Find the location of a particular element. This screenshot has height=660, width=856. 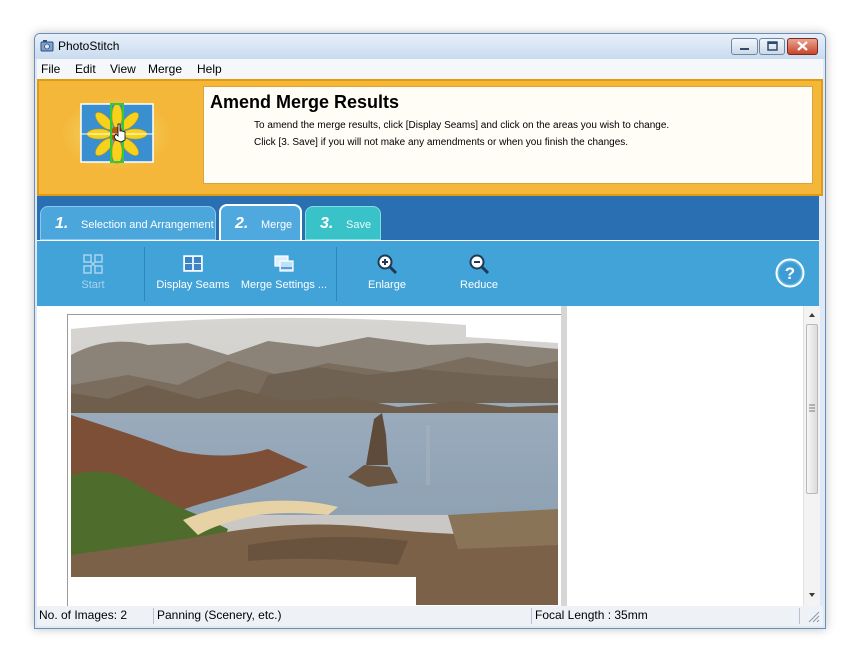

tab-selection-and-arrangement: 1. Selection and Arrangement is located at coordinates (128, 223).